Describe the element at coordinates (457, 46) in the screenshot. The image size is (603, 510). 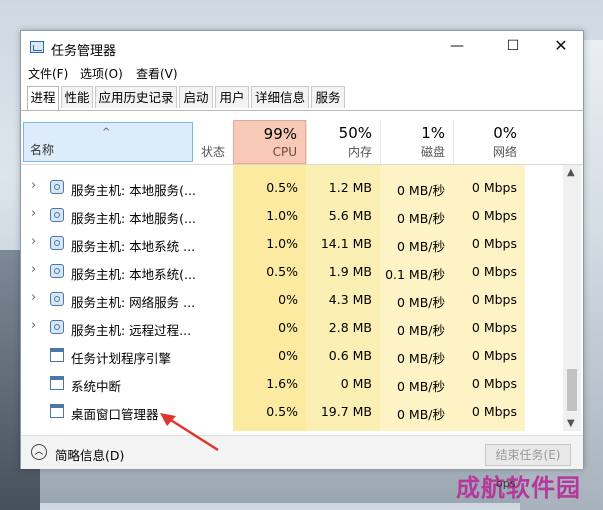
I see `minimize-button: —` at that location.